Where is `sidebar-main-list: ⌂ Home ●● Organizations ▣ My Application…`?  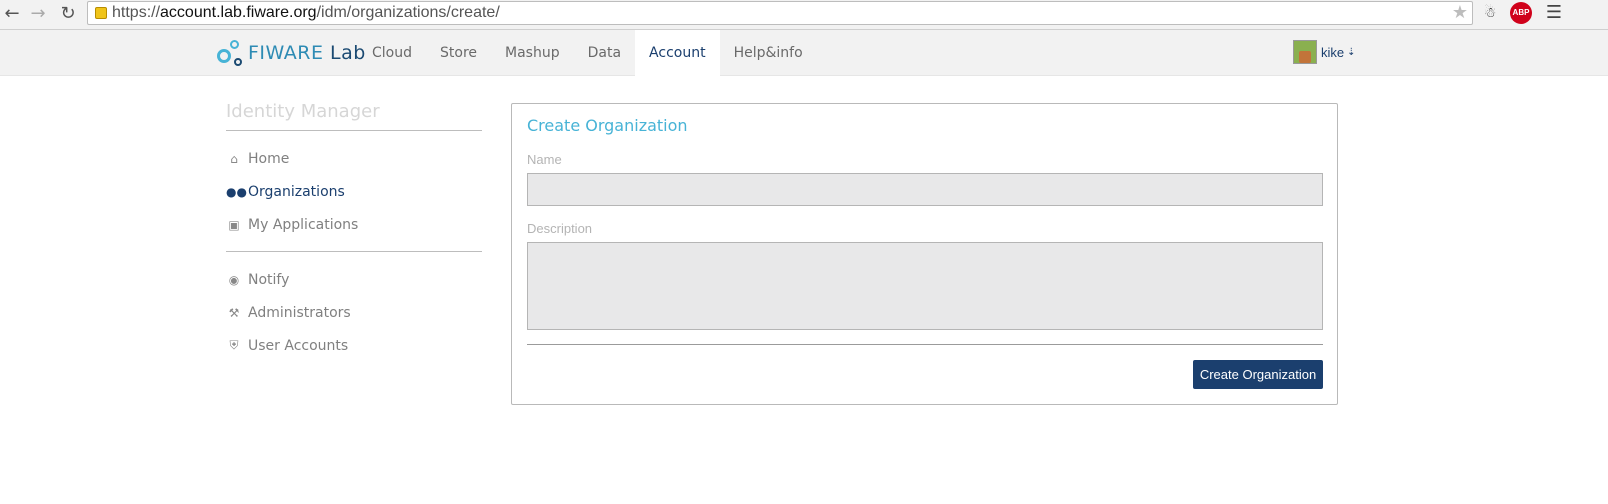 sidebar-main-list: ⌂ Home ●● Organizations ▣ My Application… is located at coordinates (354, 191).